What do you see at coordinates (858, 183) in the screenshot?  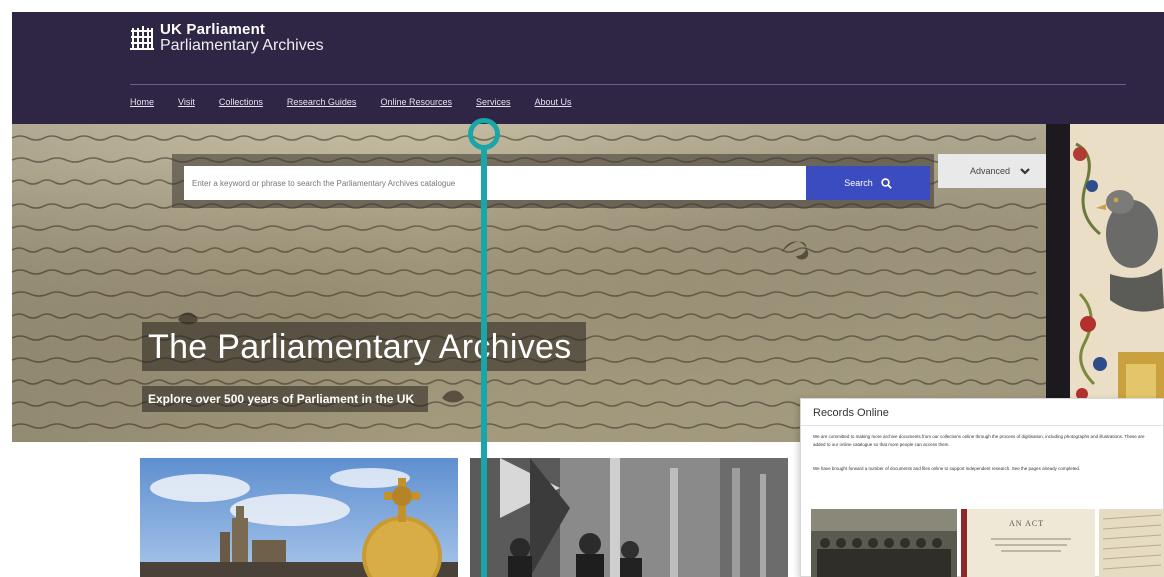 I see `search-button-label: Search` at bounding box center [858, 183].